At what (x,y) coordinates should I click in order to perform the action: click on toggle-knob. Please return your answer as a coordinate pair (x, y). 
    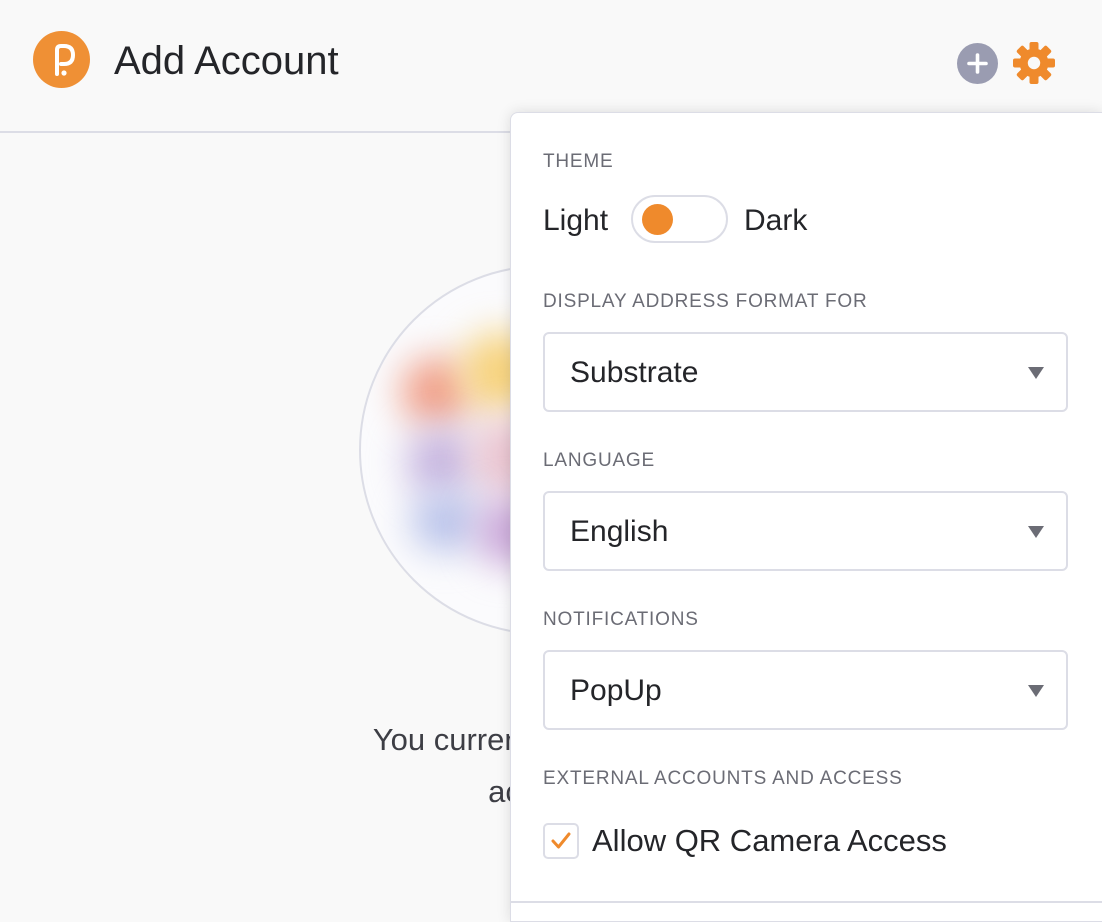
    Looking at the image, I should click on (657, 219).